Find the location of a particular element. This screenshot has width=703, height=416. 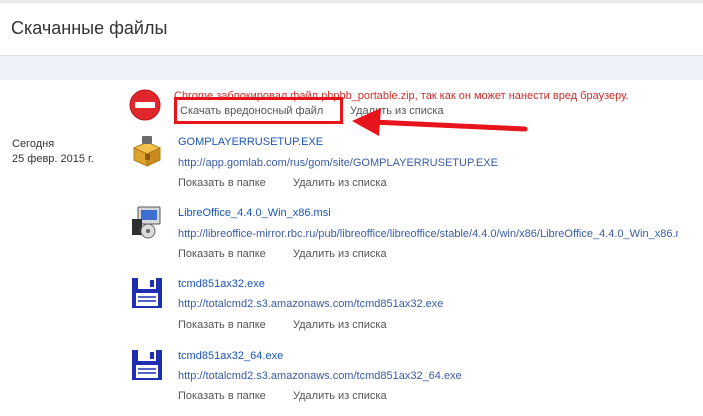

download-name: tcmd851ax32_64.exe is located at coordinates (230, 356).